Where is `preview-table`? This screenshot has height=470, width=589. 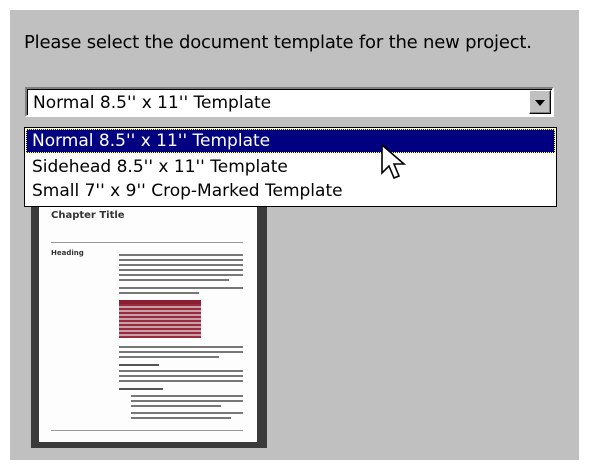
preview-table is located at coordinates (160, 321).